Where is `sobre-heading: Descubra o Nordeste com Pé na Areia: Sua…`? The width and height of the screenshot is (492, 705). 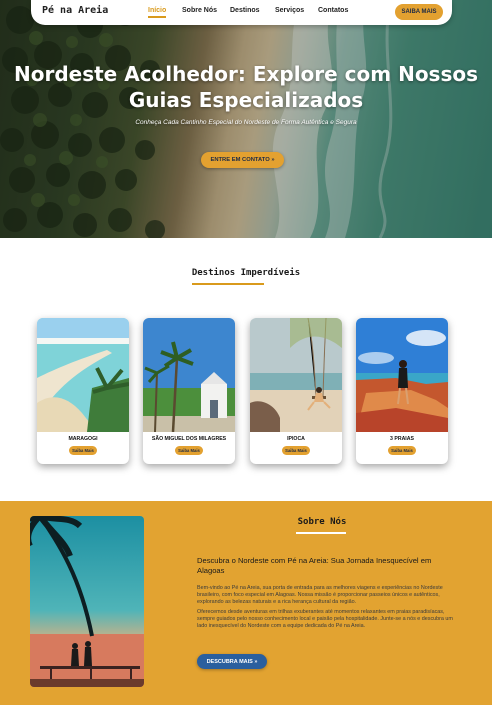 sobre-heading: Descubra o Nordeste com Pé na Areia: Sua… is located at coordinates (314, 565).